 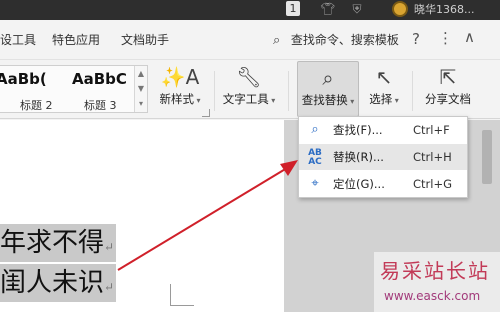 What do you see at coordinates (315, 157) in the screenshot?
I see `replace-icon: AB AC` at bounding box center [315, 157].